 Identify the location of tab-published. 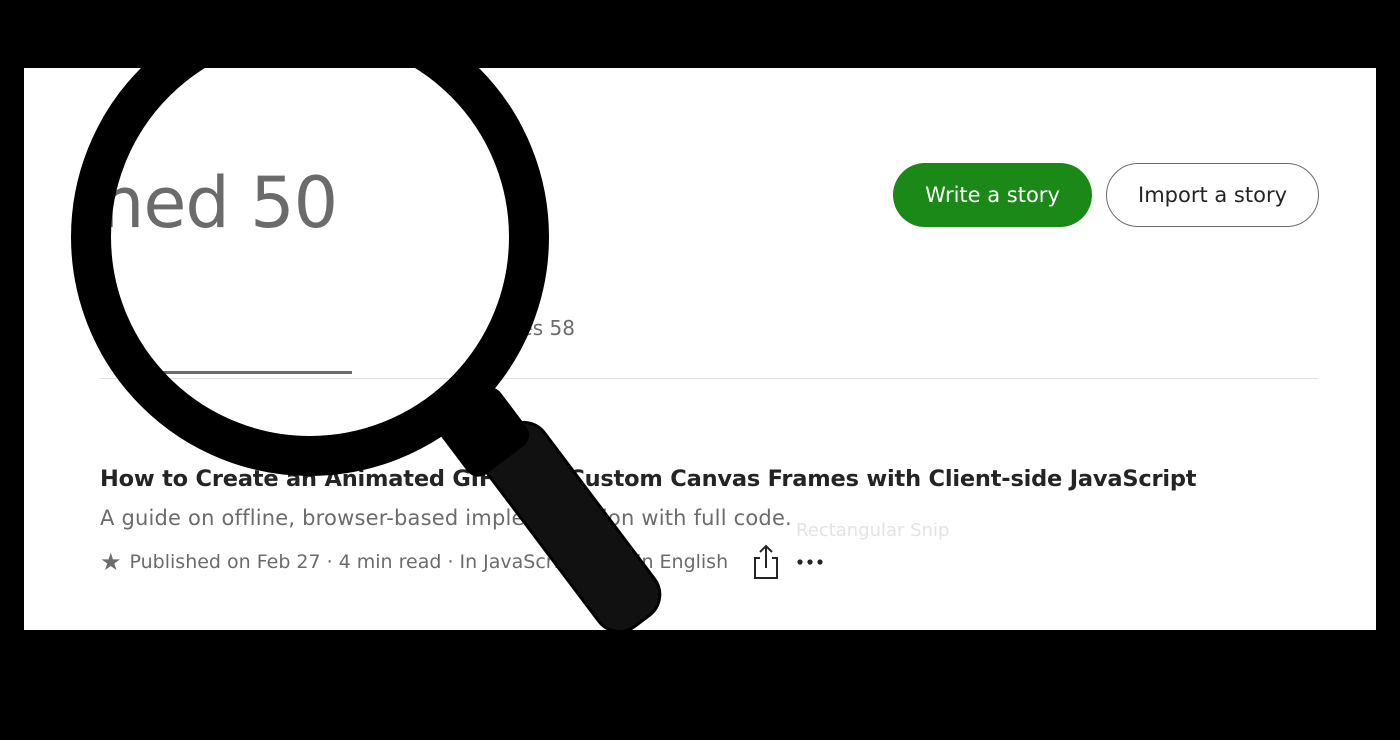
(254, 345).